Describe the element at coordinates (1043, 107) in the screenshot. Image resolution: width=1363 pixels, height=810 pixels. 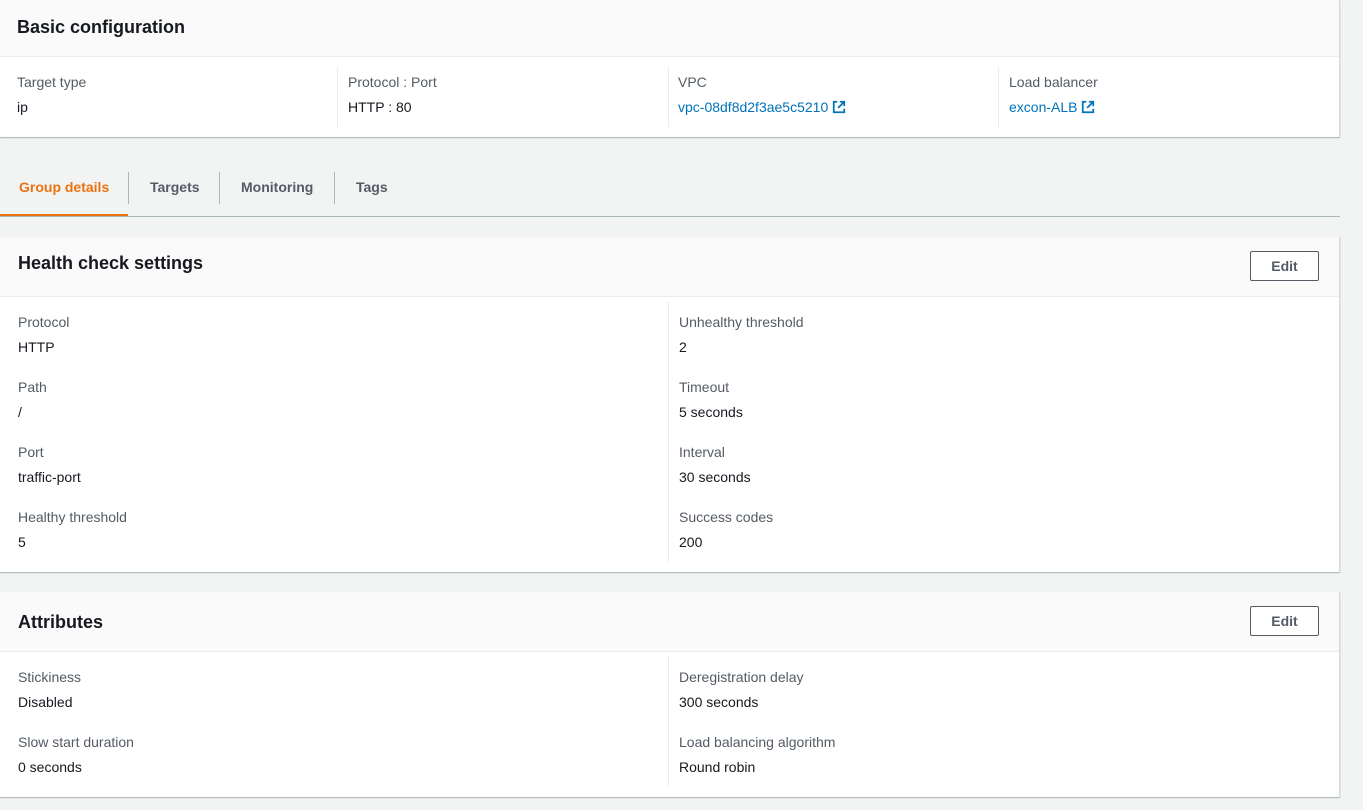
I see `load-balancer-link-text: excon-ALB` at that location.